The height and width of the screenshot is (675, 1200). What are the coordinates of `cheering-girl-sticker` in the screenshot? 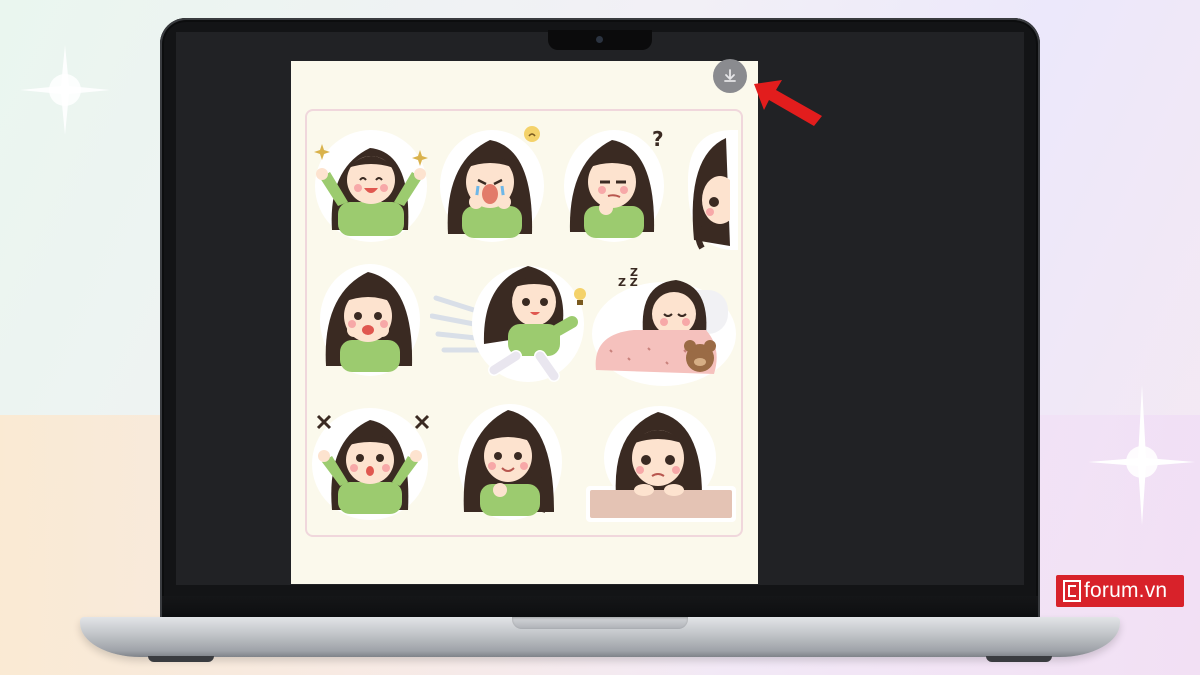 It's located at (371, 186).